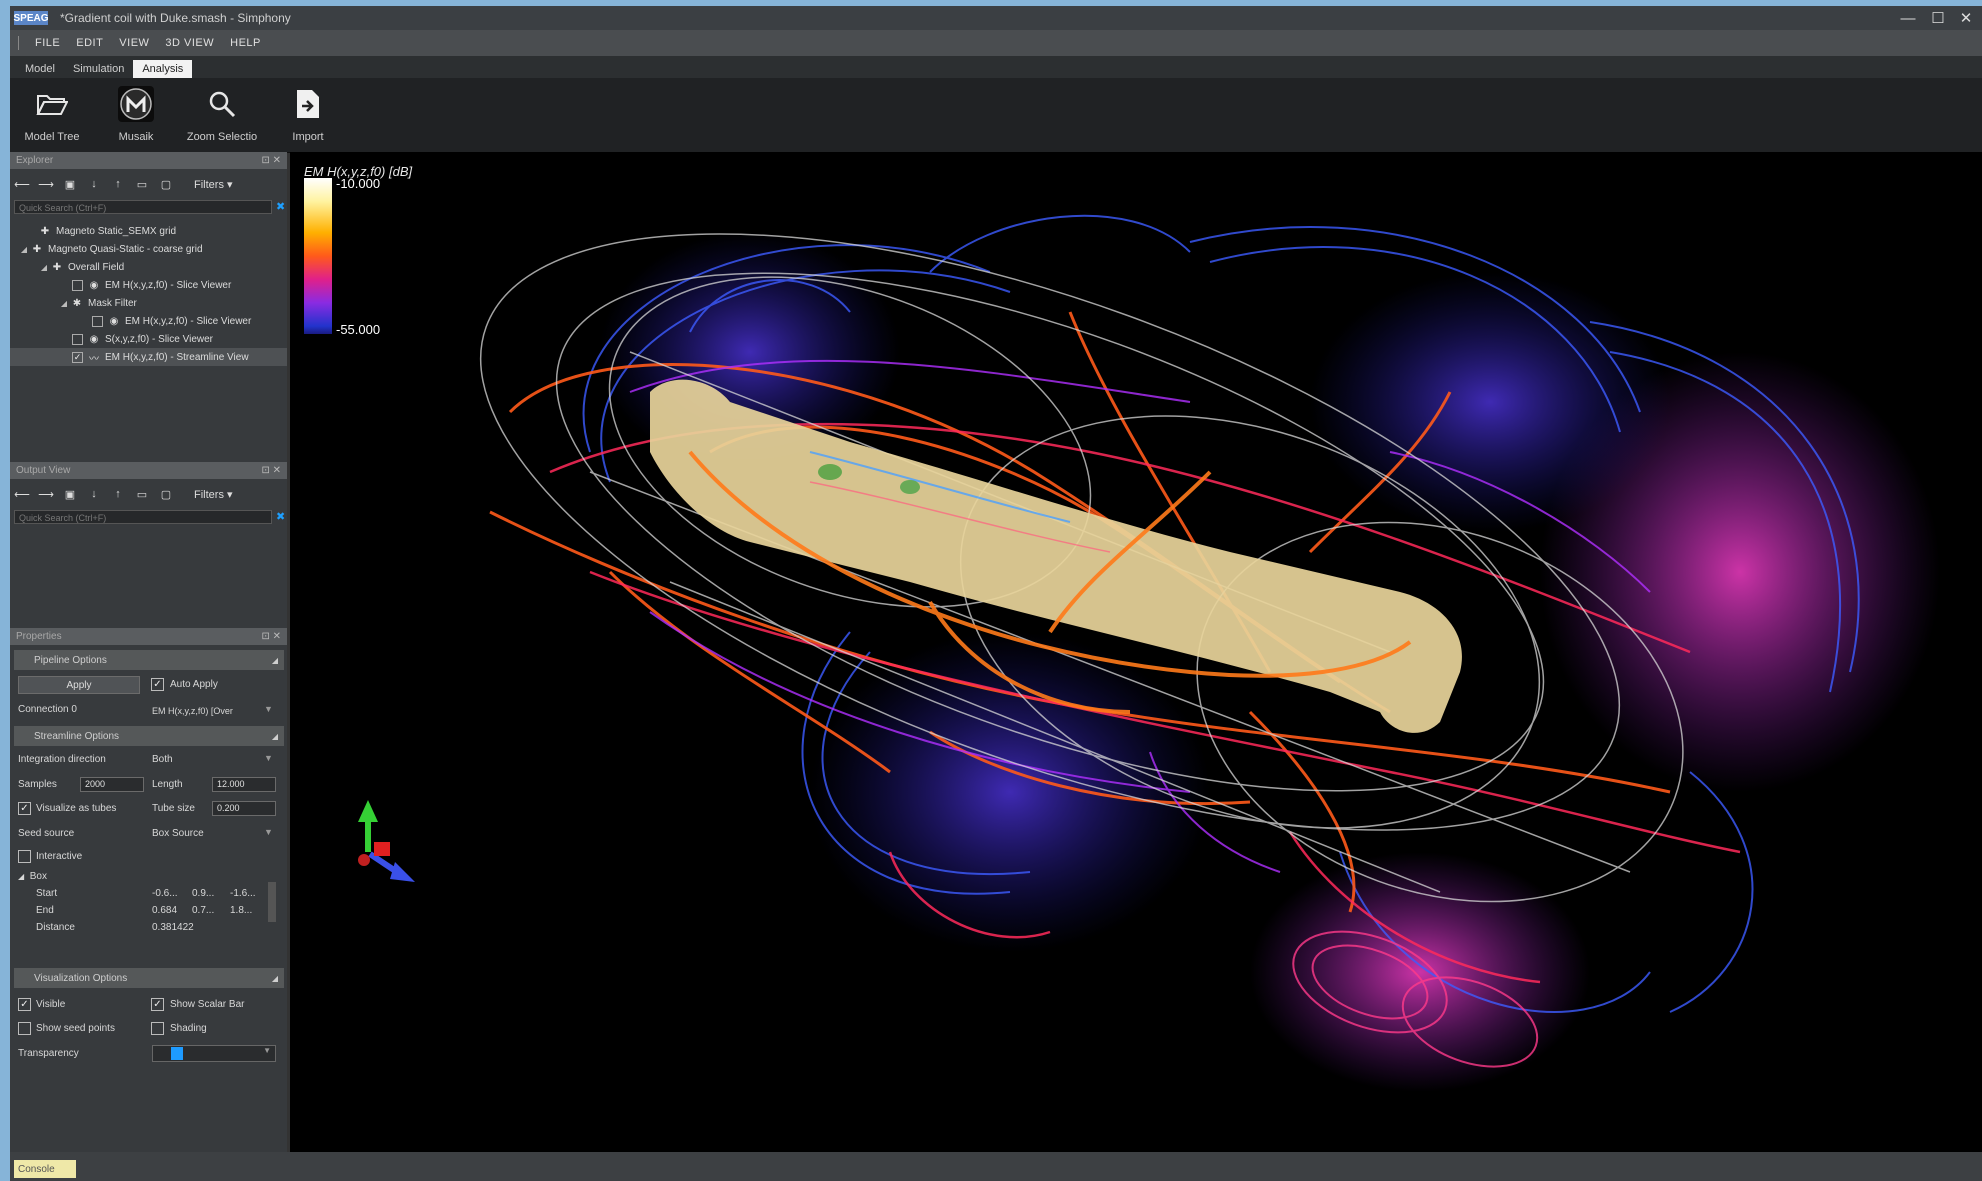  What do you see at coordinates (207, 1004) in the screenshot?
I see `show-scalar-bar-label: Show Scalar Bar` at bounding box center [207, 1004].